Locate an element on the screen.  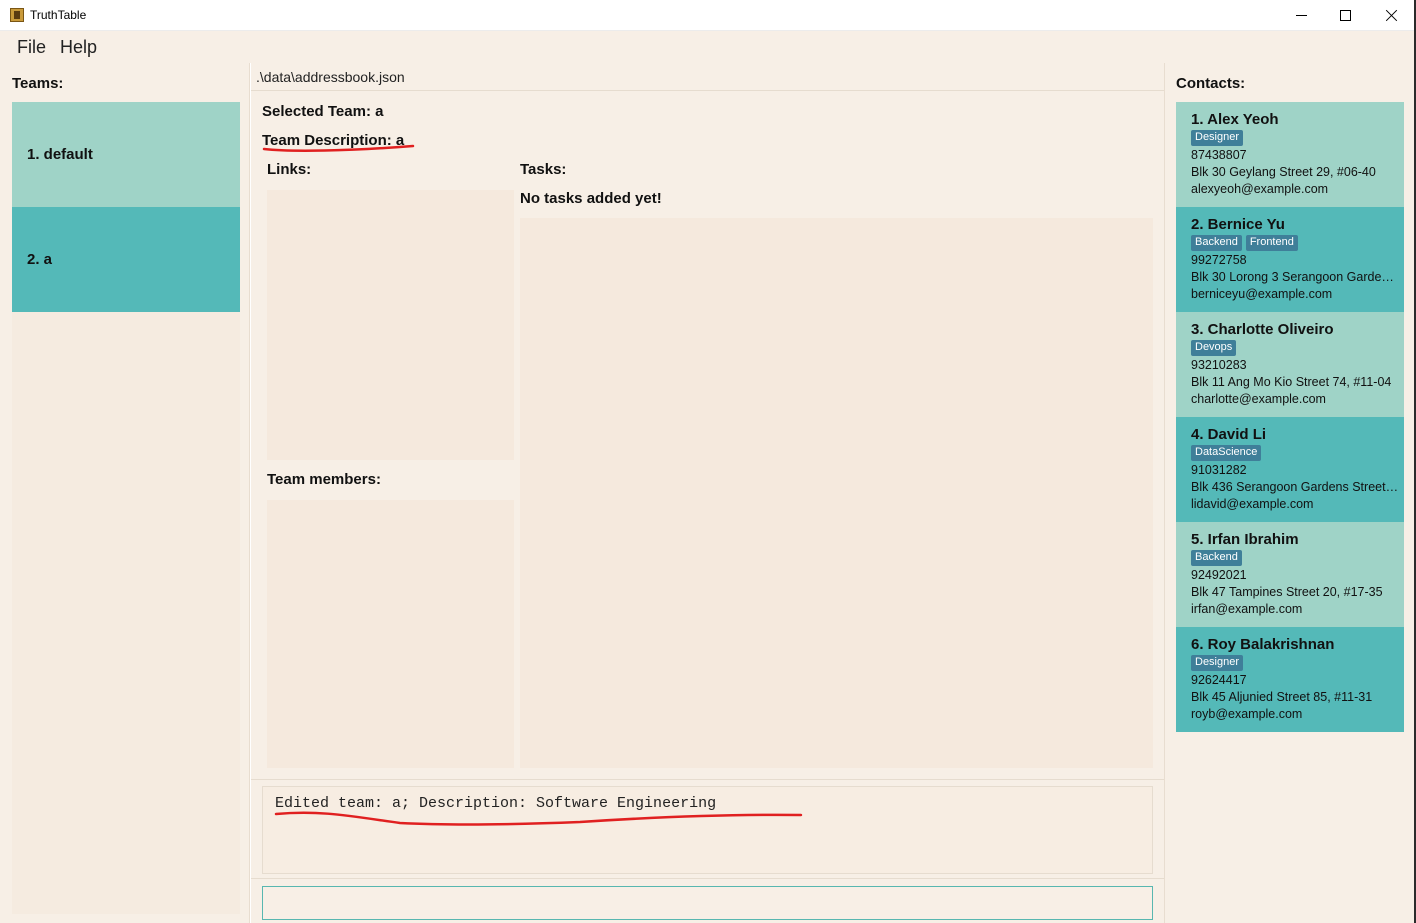
team-members-heading: Team members: is located at coordinates (324, 479).